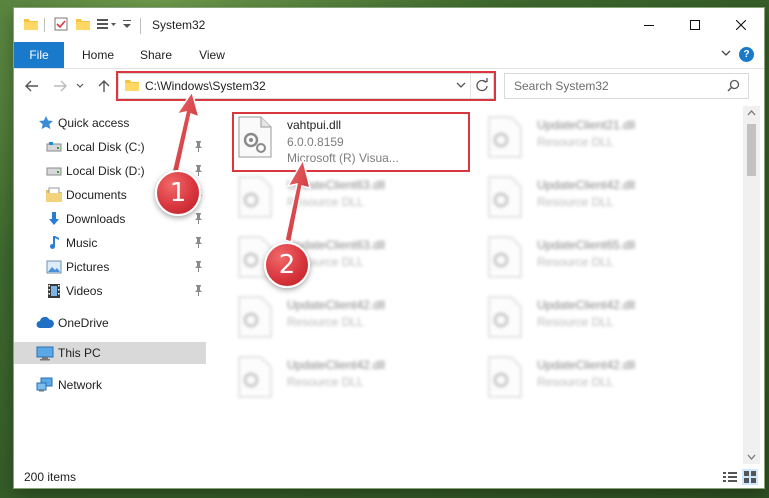 The width and height of the screenshot is (769, 498). I want to click on item-count: 200 items, so click(50, 477).